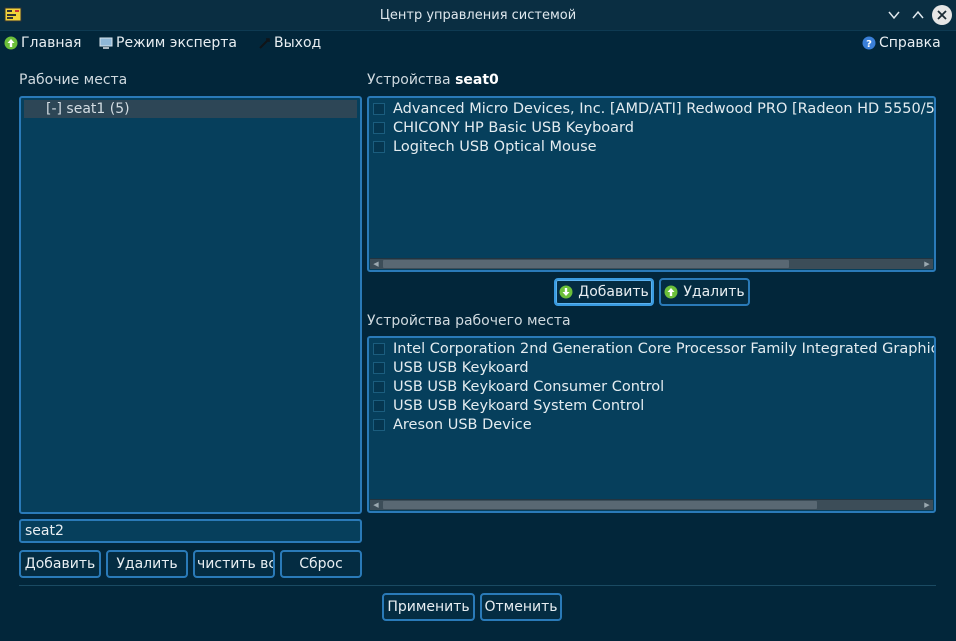 Image resolution: width=956 pixels, height=641 pixels. Describe the element at coordinates (495, 146) in the screenshot. I see `device-label: Logitech USB Optical Mouse` at that location.